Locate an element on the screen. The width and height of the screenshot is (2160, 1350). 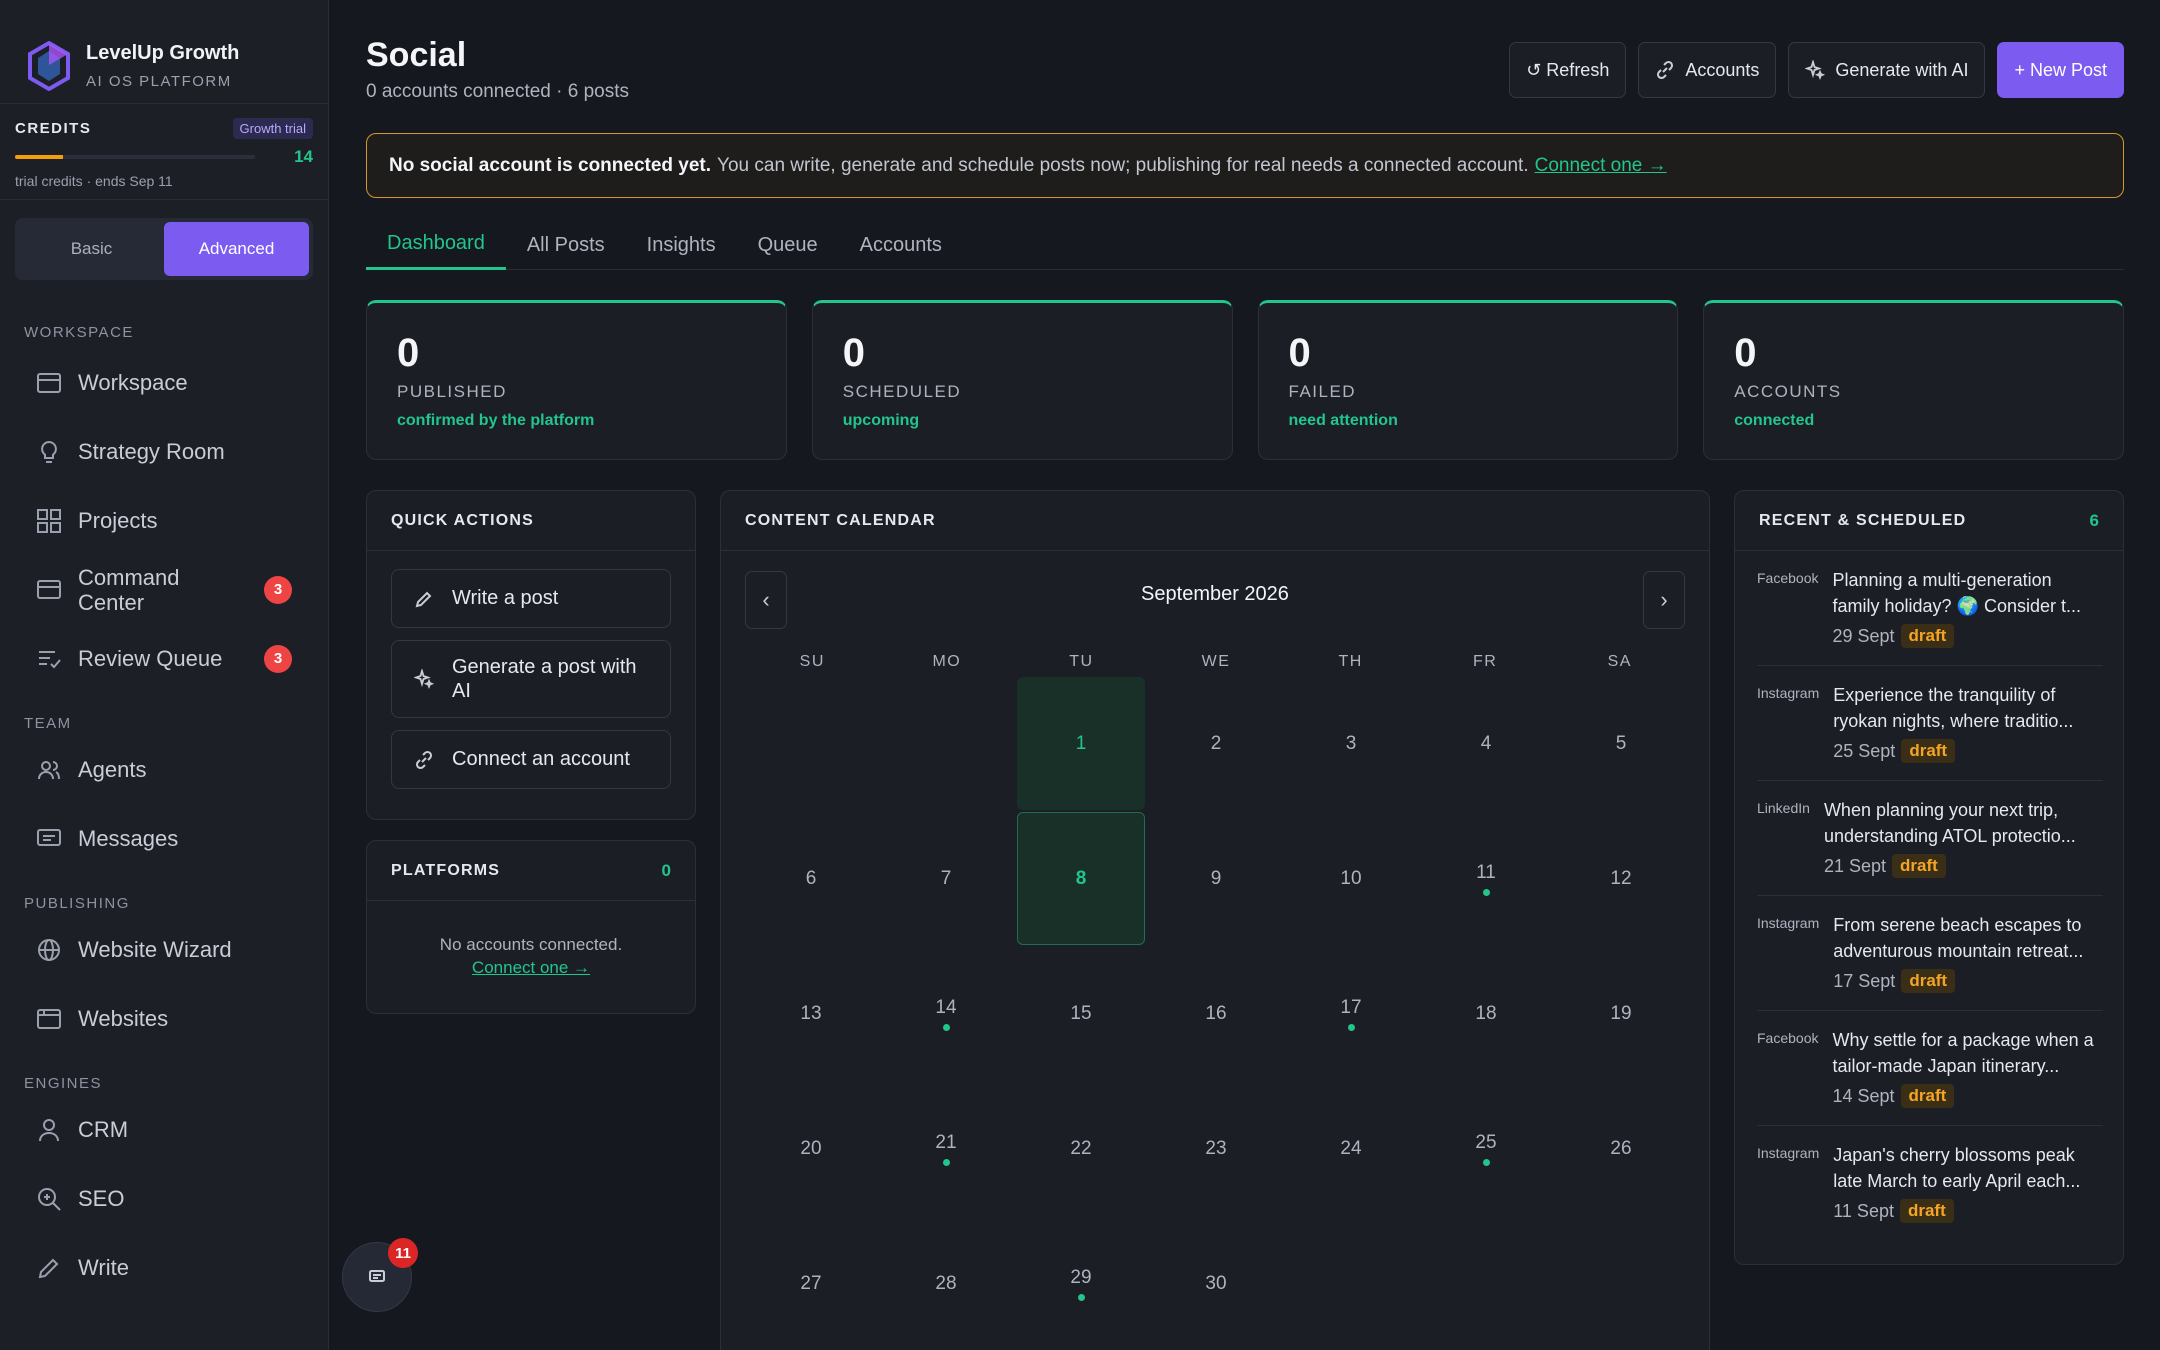
calendar-day: 10 is located at coordinates (1351, 878).